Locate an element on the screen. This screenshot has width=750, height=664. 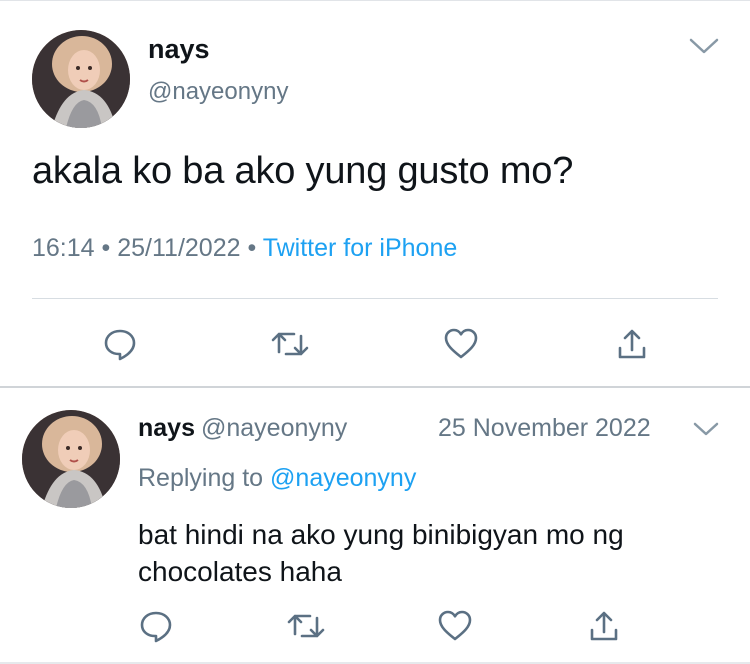
reply-date: 25 November 2022 is located at coordinates (544, 428).